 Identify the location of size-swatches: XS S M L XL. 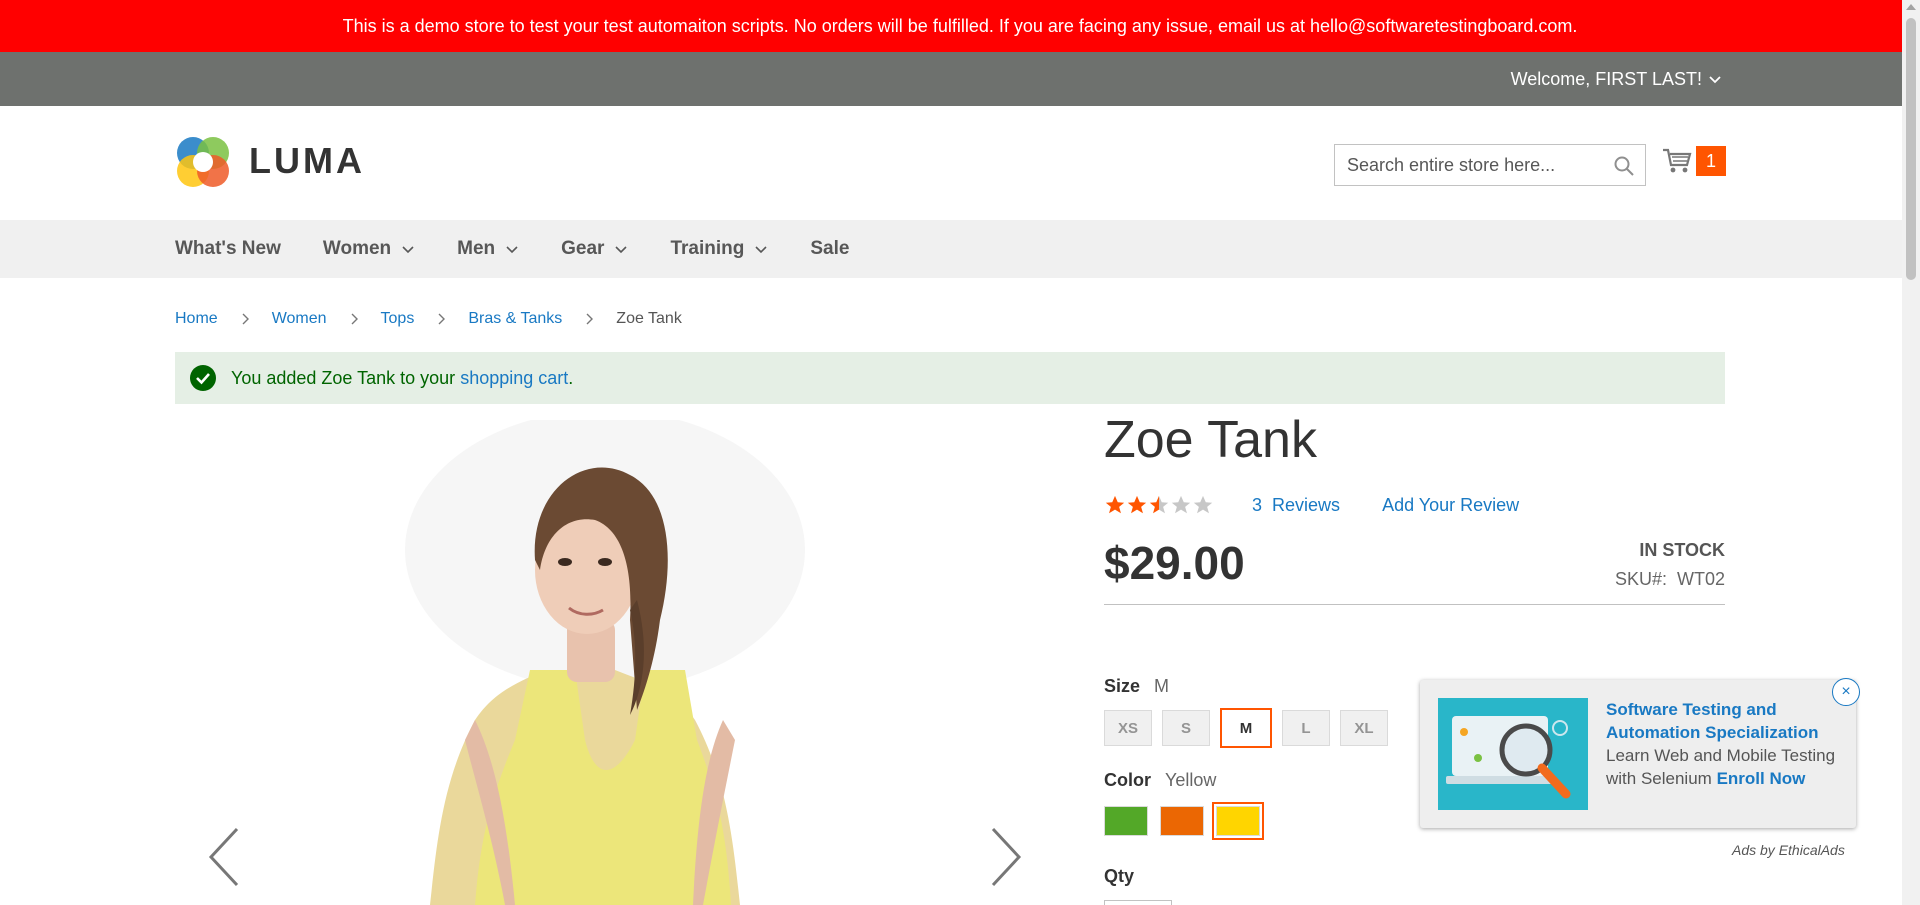
(1246, 728).